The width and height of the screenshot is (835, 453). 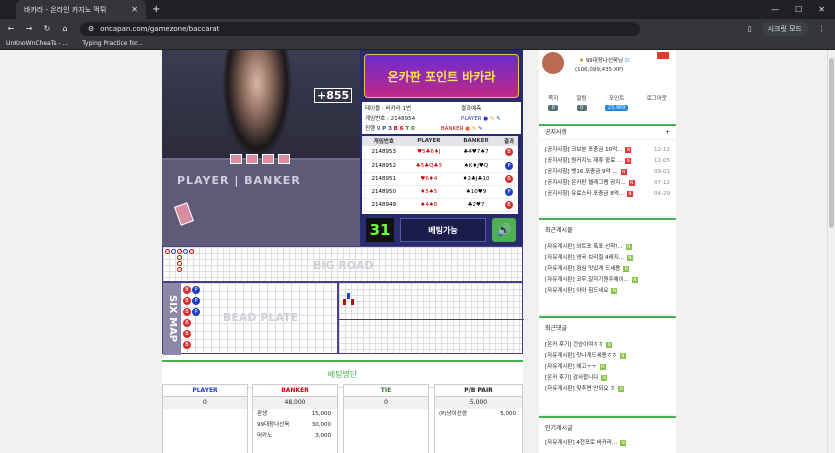 I want to click on popular-item: [자유게시판] 4천포로 바카라... N, so click(x=607, y=443).